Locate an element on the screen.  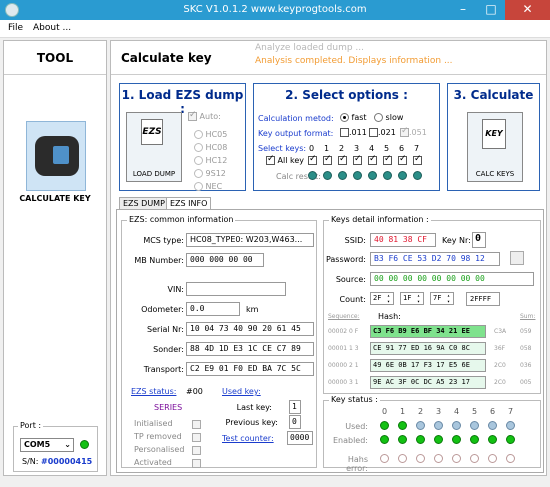
format-011-label: .011 is located at coordinates (358, 132).